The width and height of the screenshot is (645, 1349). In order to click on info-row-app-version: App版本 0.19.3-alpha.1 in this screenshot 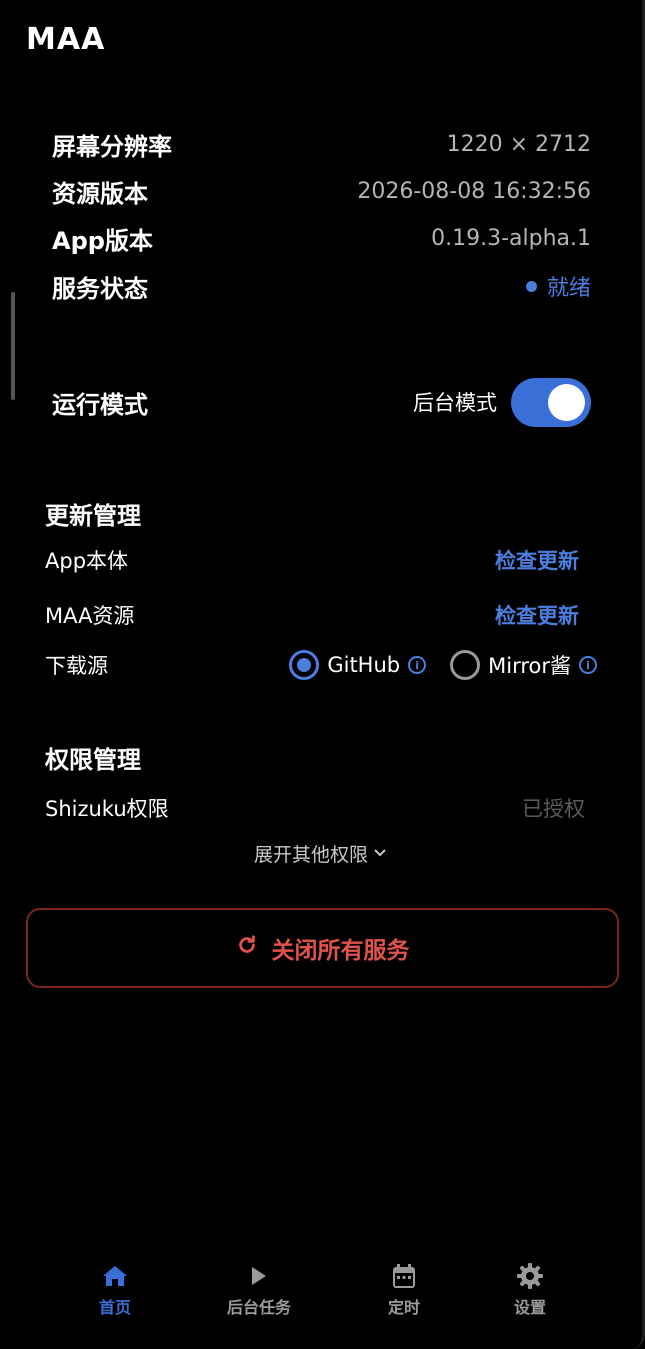, I will do `click(321, 238)`.